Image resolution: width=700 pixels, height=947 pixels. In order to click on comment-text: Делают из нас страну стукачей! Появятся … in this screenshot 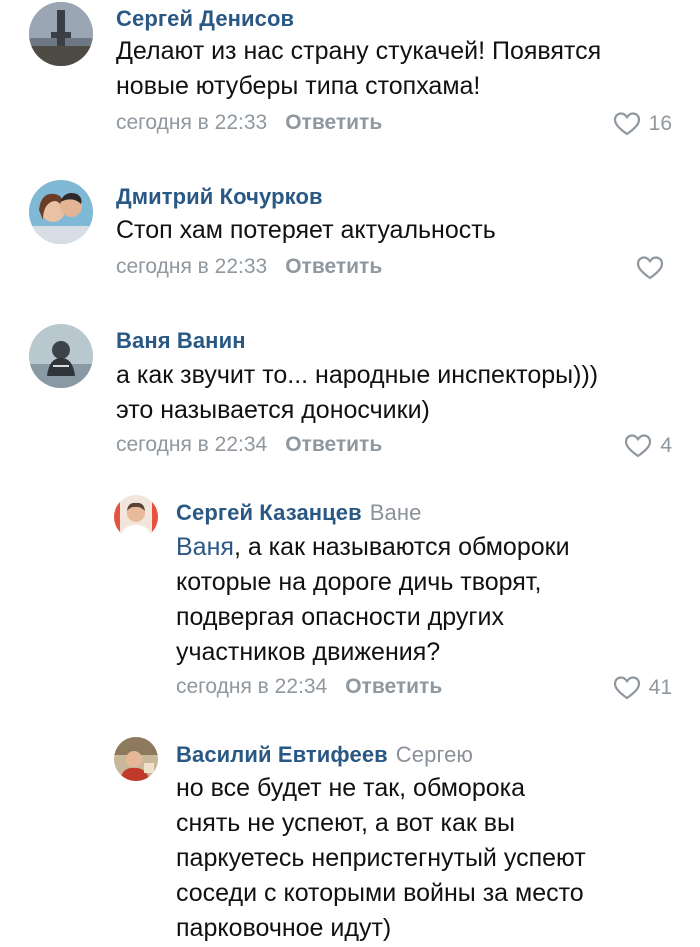, I will do `click(359, 68)`.